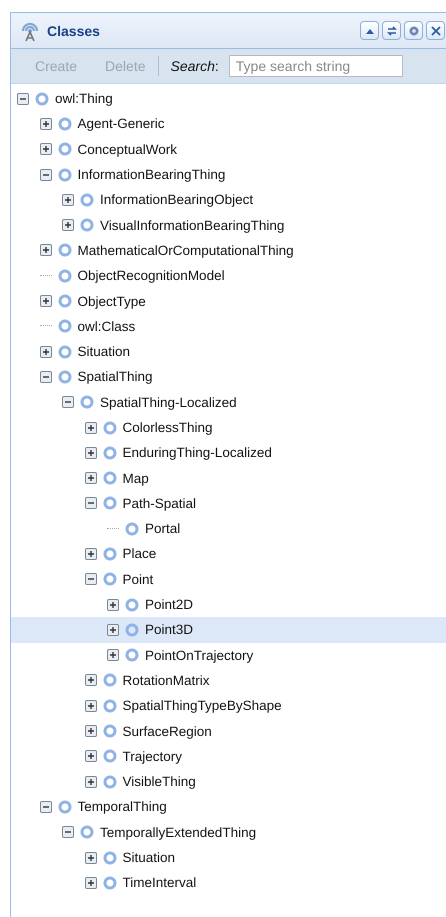 The image size is (446, 917). Describe the element at coordinates (435, 30) in the screenshot. I see `close-button` at that location.